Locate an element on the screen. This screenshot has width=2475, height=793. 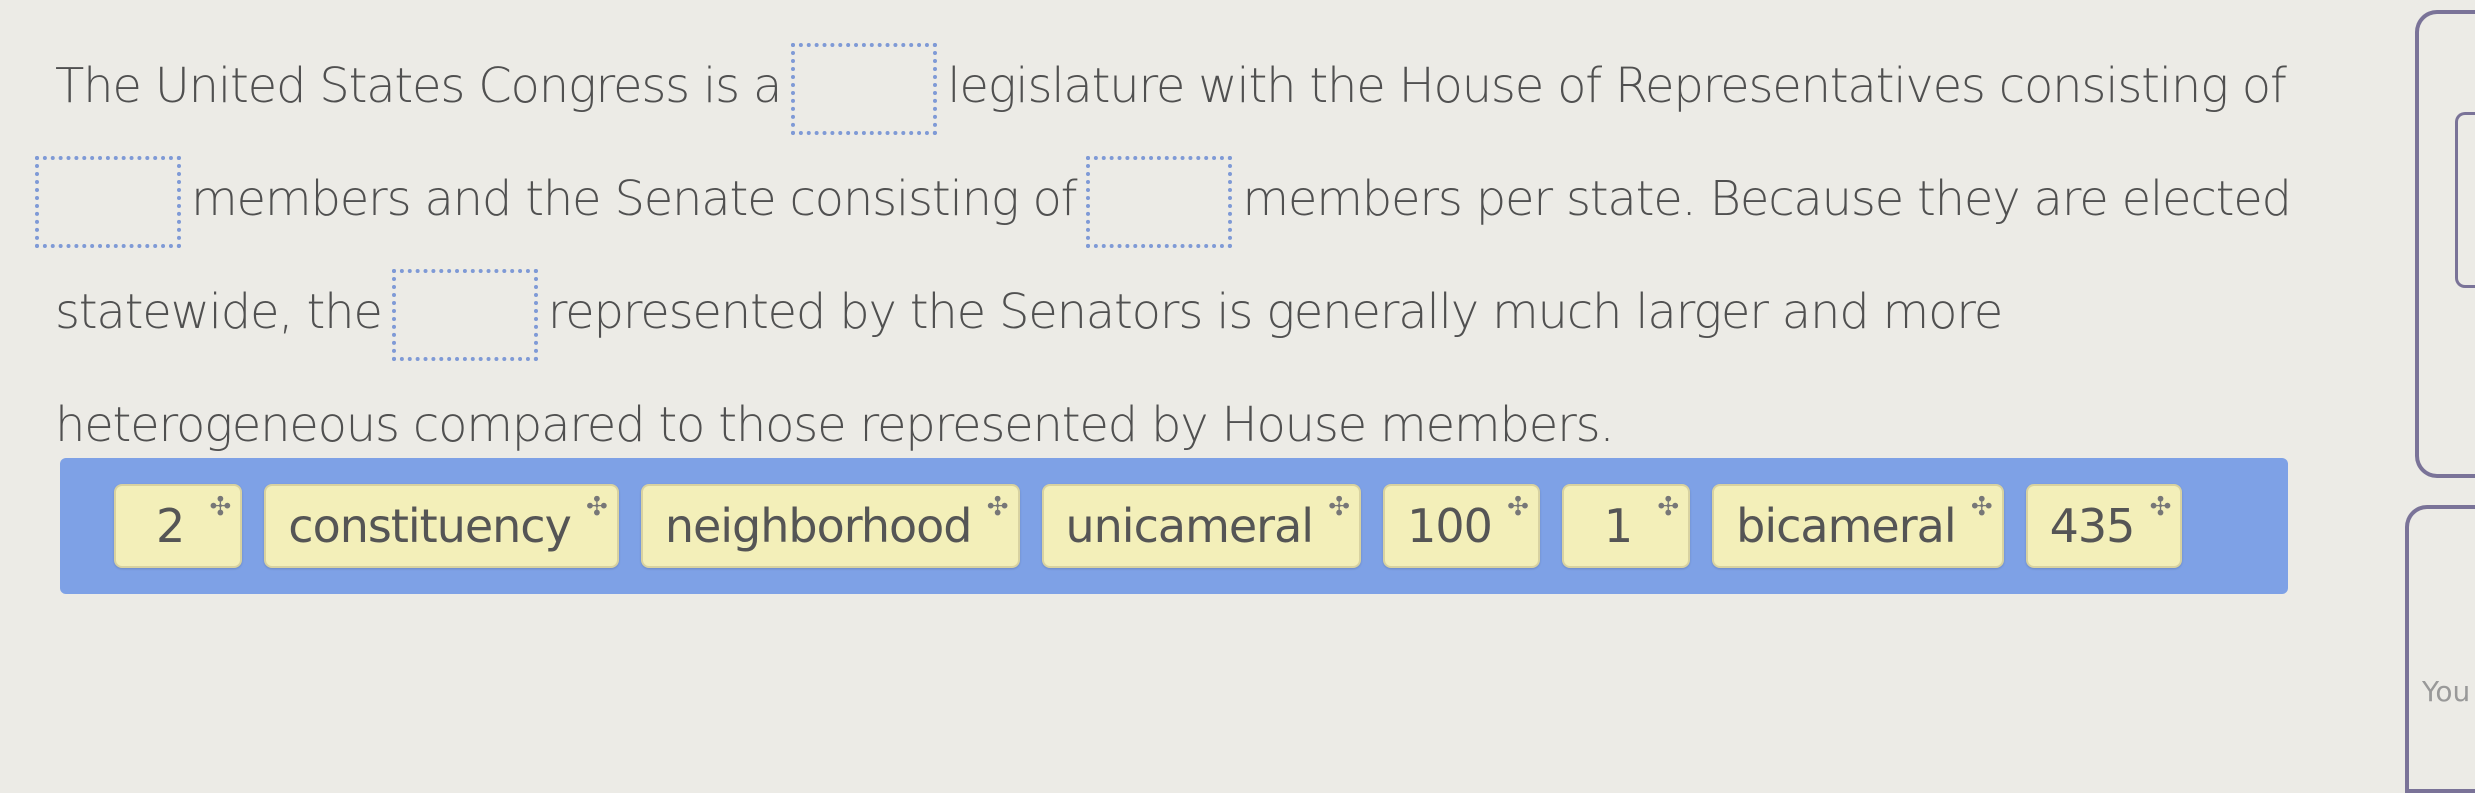
answer-chip-2: 2 ✣ is located at coordinates (178, 526).